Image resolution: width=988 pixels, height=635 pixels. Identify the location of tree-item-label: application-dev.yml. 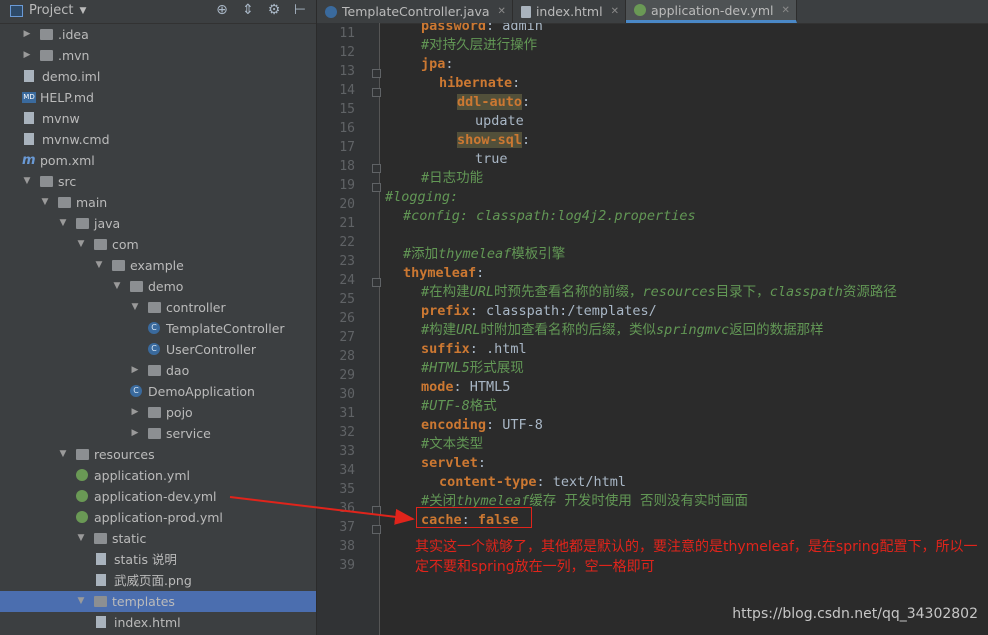
(155, 496).